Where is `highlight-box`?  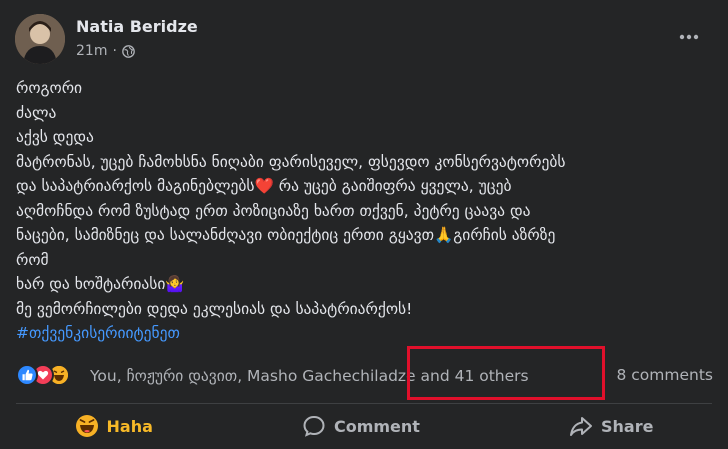
highlight-box is located at coordinates (506, 373).